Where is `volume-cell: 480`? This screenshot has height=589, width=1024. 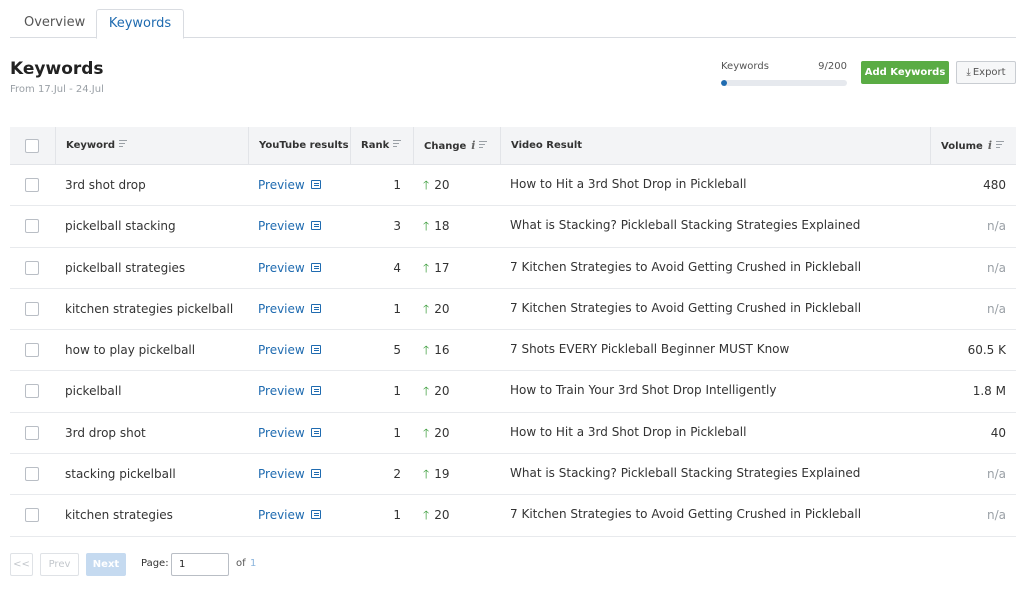
volume-cell: 480 is located at coordinates (994, 185).